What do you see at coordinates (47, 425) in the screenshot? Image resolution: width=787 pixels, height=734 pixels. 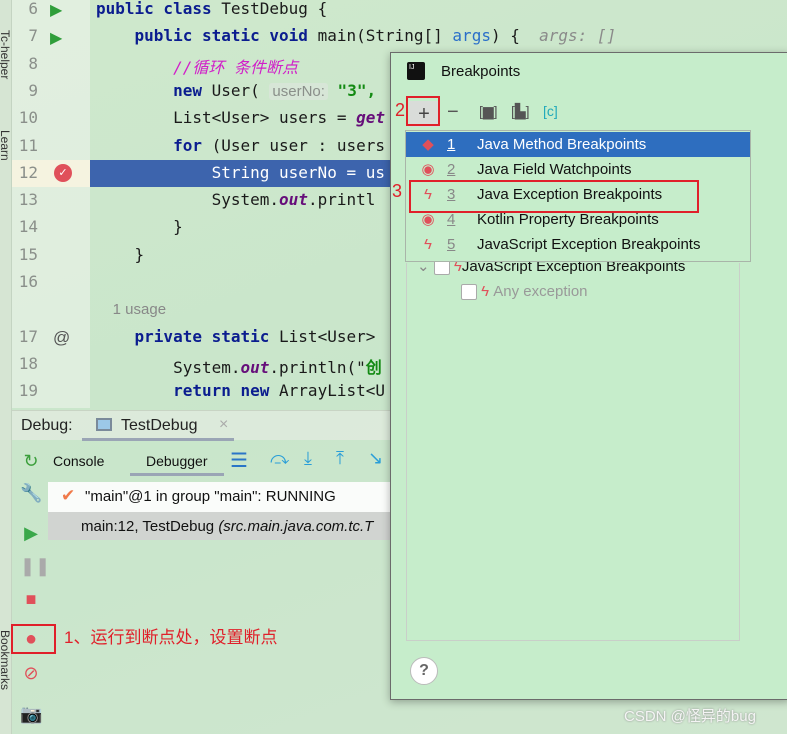 I see `debug-label: Debug:` at bounding box center [47, 425].